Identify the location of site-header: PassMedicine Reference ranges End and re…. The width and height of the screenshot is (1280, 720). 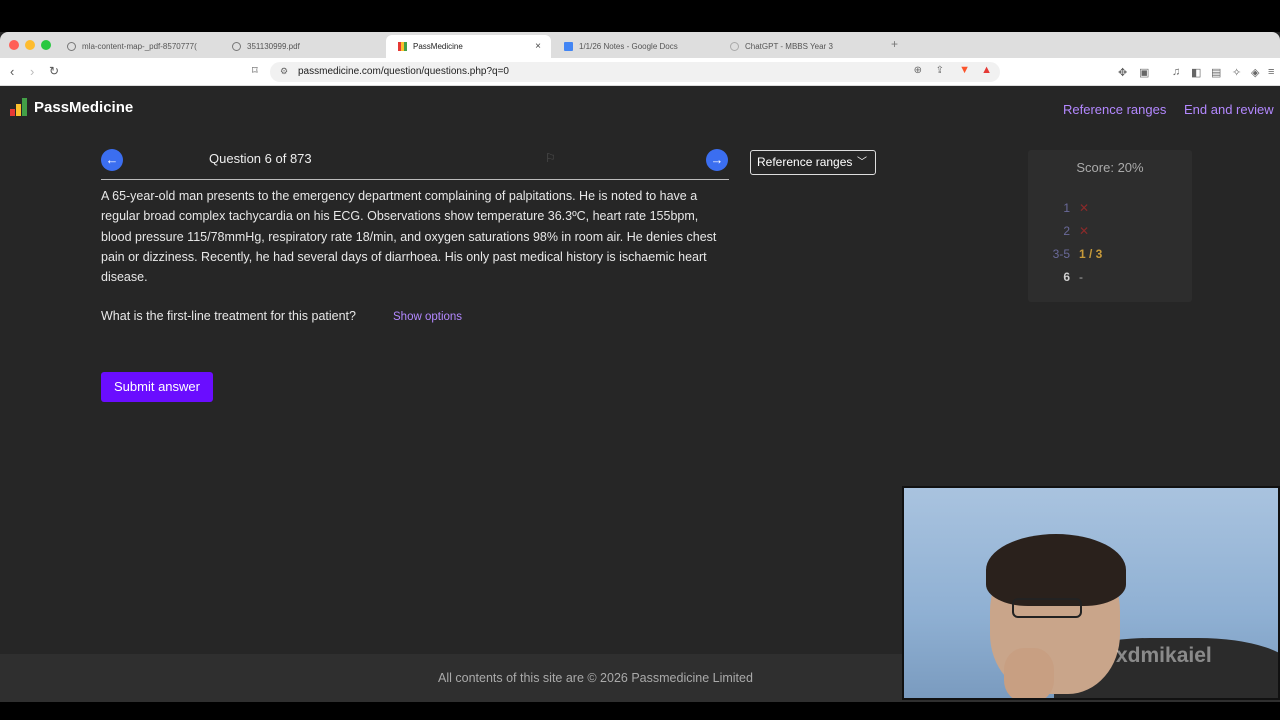
(640, 109).